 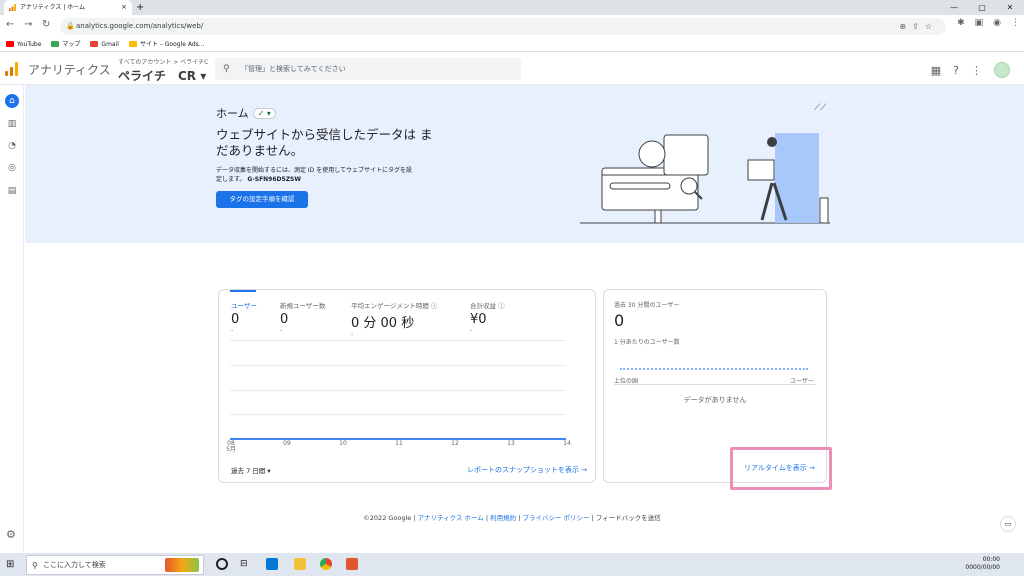 What do you see at coordinates (1008, 524) in the screenshot?
I see `feedback-icon: ▭` at bounding box center [1008, 524].